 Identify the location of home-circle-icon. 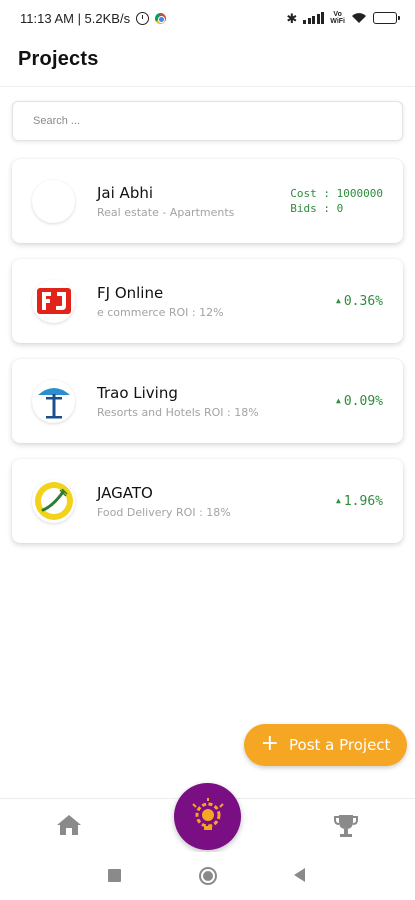
(208, 876).